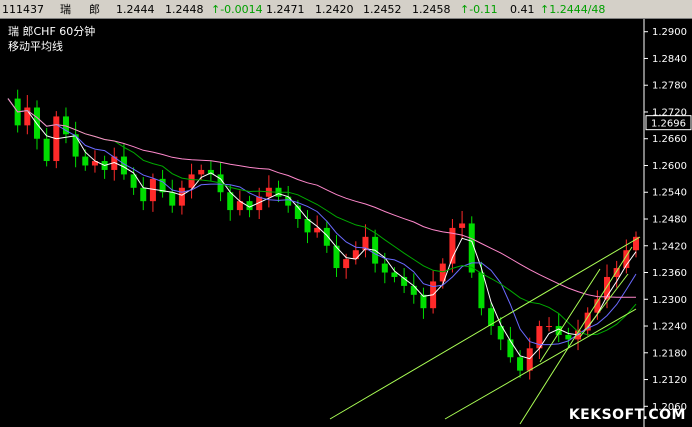  What do you see at coordinates (669, 193) in the screenshot?
I see `price-axis-tick-label: 1.2540` at bounding box center [669, 193].